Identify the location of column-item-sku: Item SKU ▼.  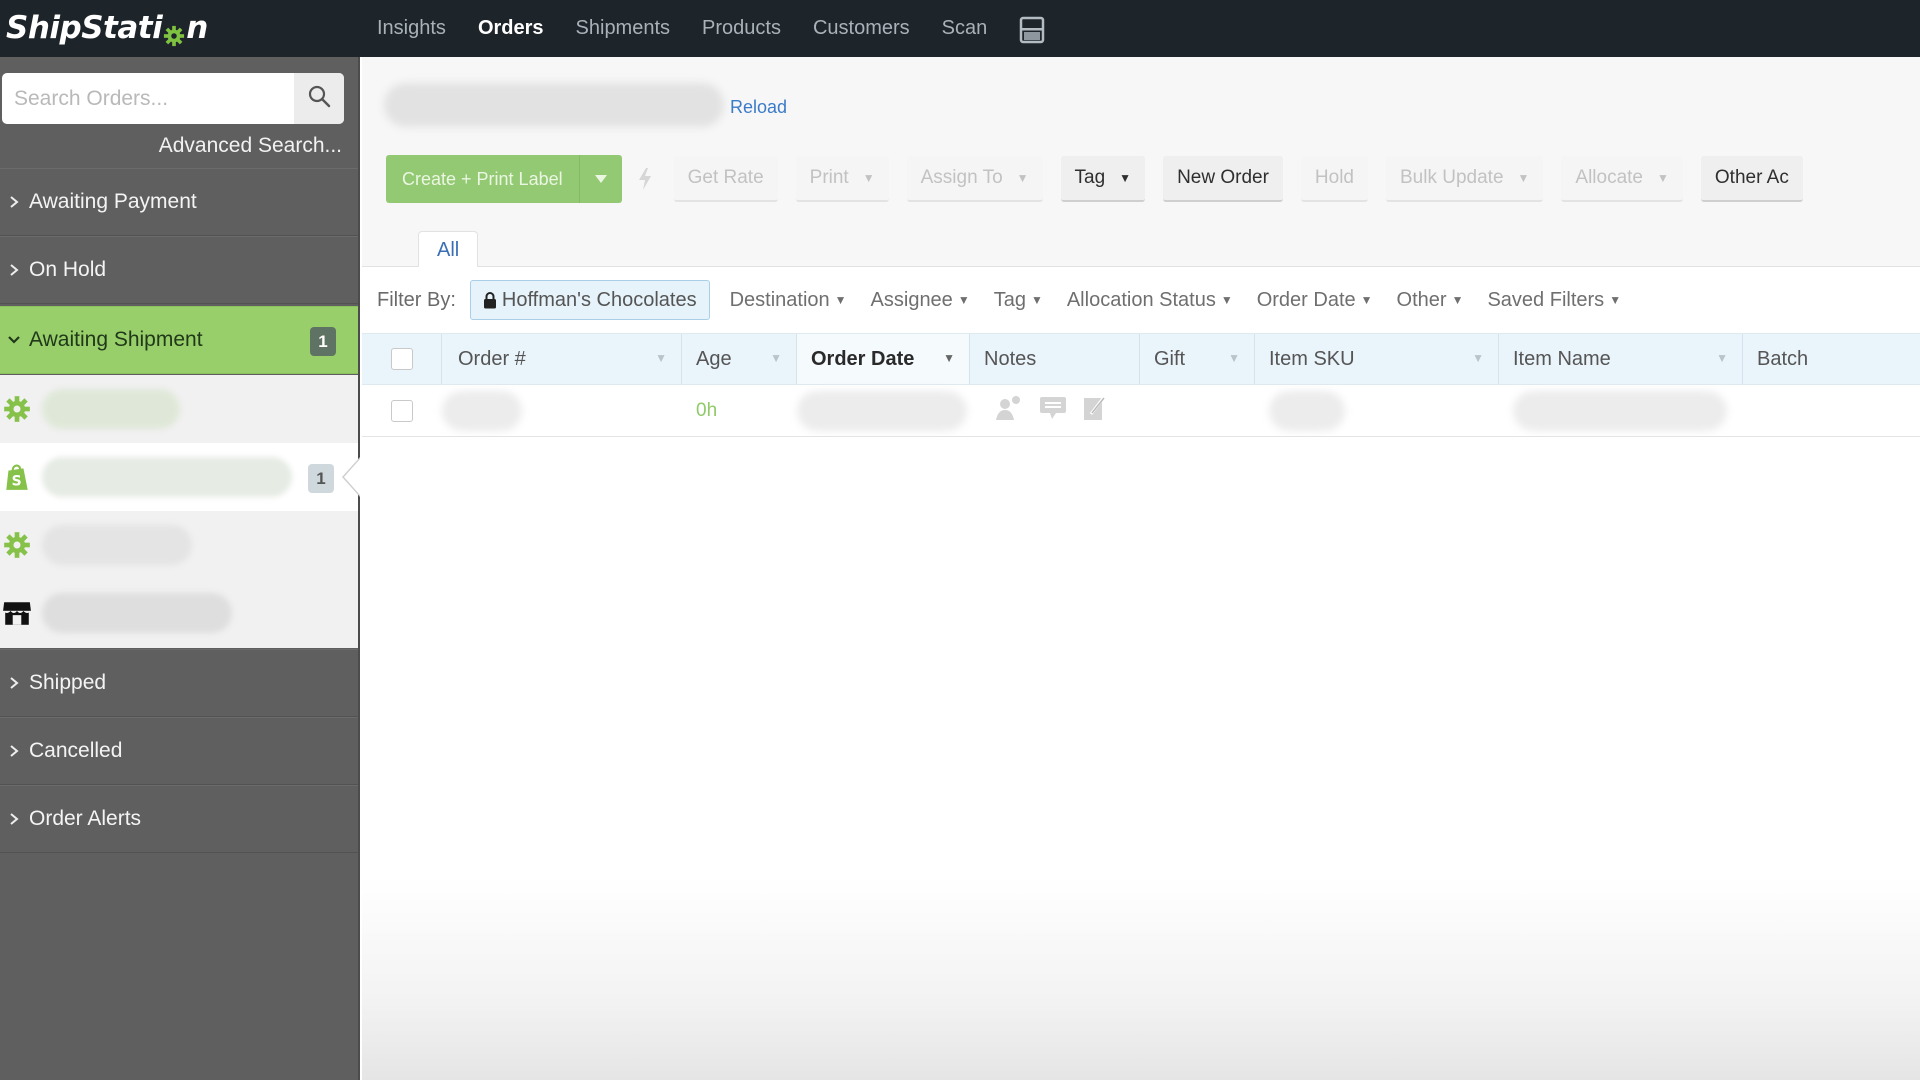
(1377, 359).